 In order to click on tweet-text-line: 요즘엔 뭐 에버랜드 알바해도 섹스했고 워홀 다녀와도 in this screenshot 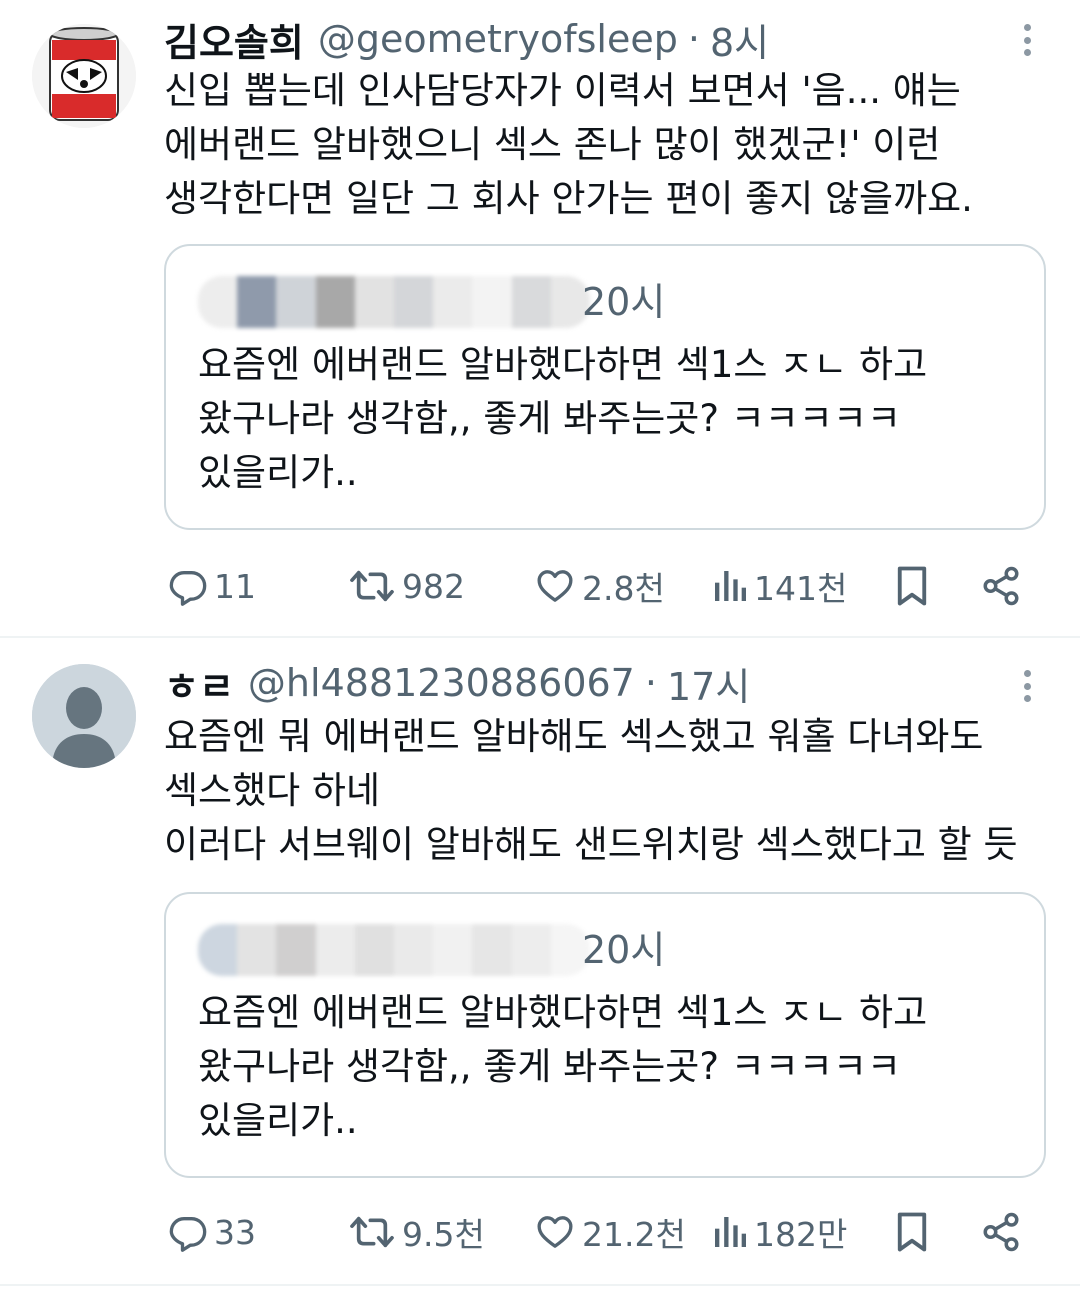, I will do `click(574, 736)`.